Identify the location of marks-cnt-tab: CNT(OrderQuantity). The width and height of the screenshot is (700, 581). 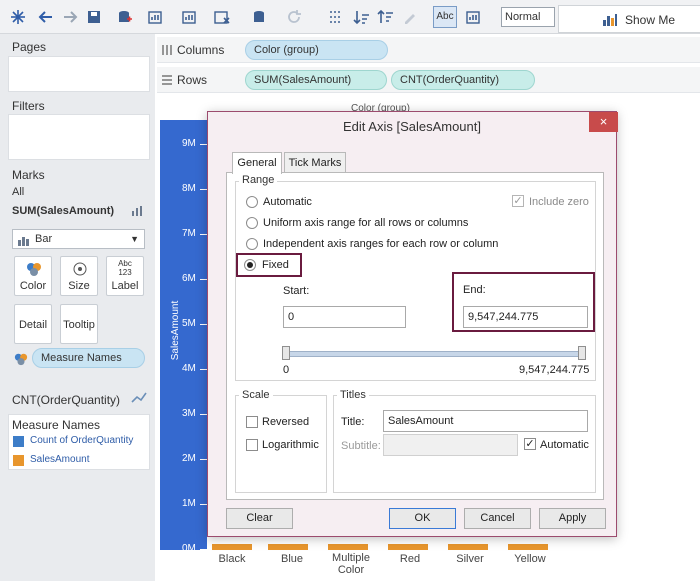
(66, 400).